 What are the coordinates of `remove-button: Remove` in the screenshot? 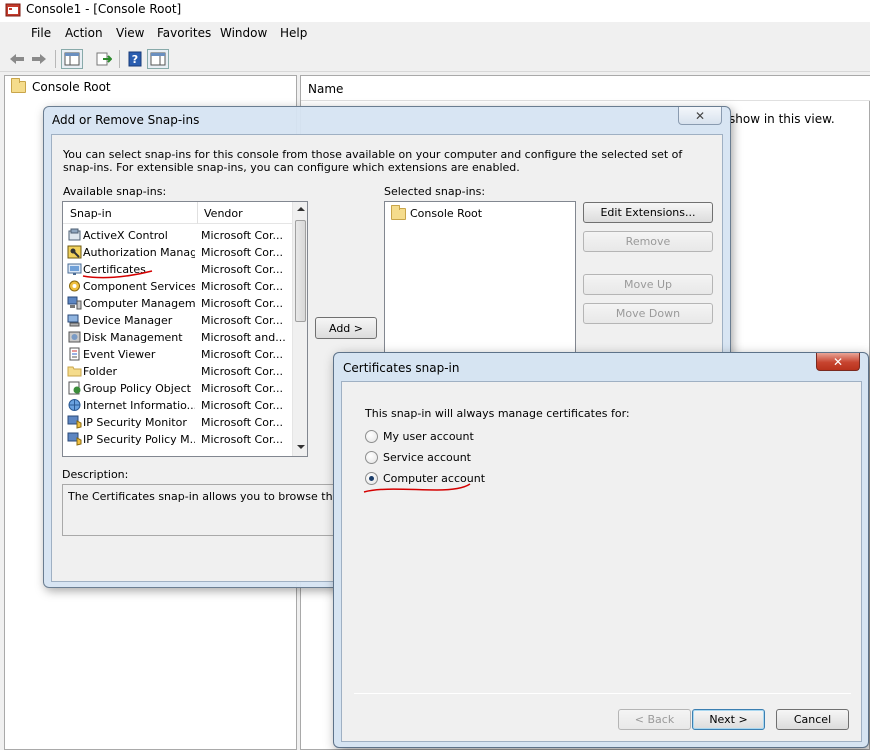 It's located at (648, 241).